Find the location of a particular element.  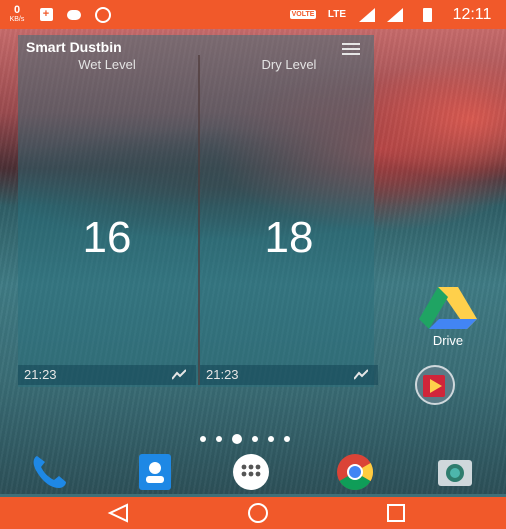

app-drawer-icon is located at coordinates (251, 472).